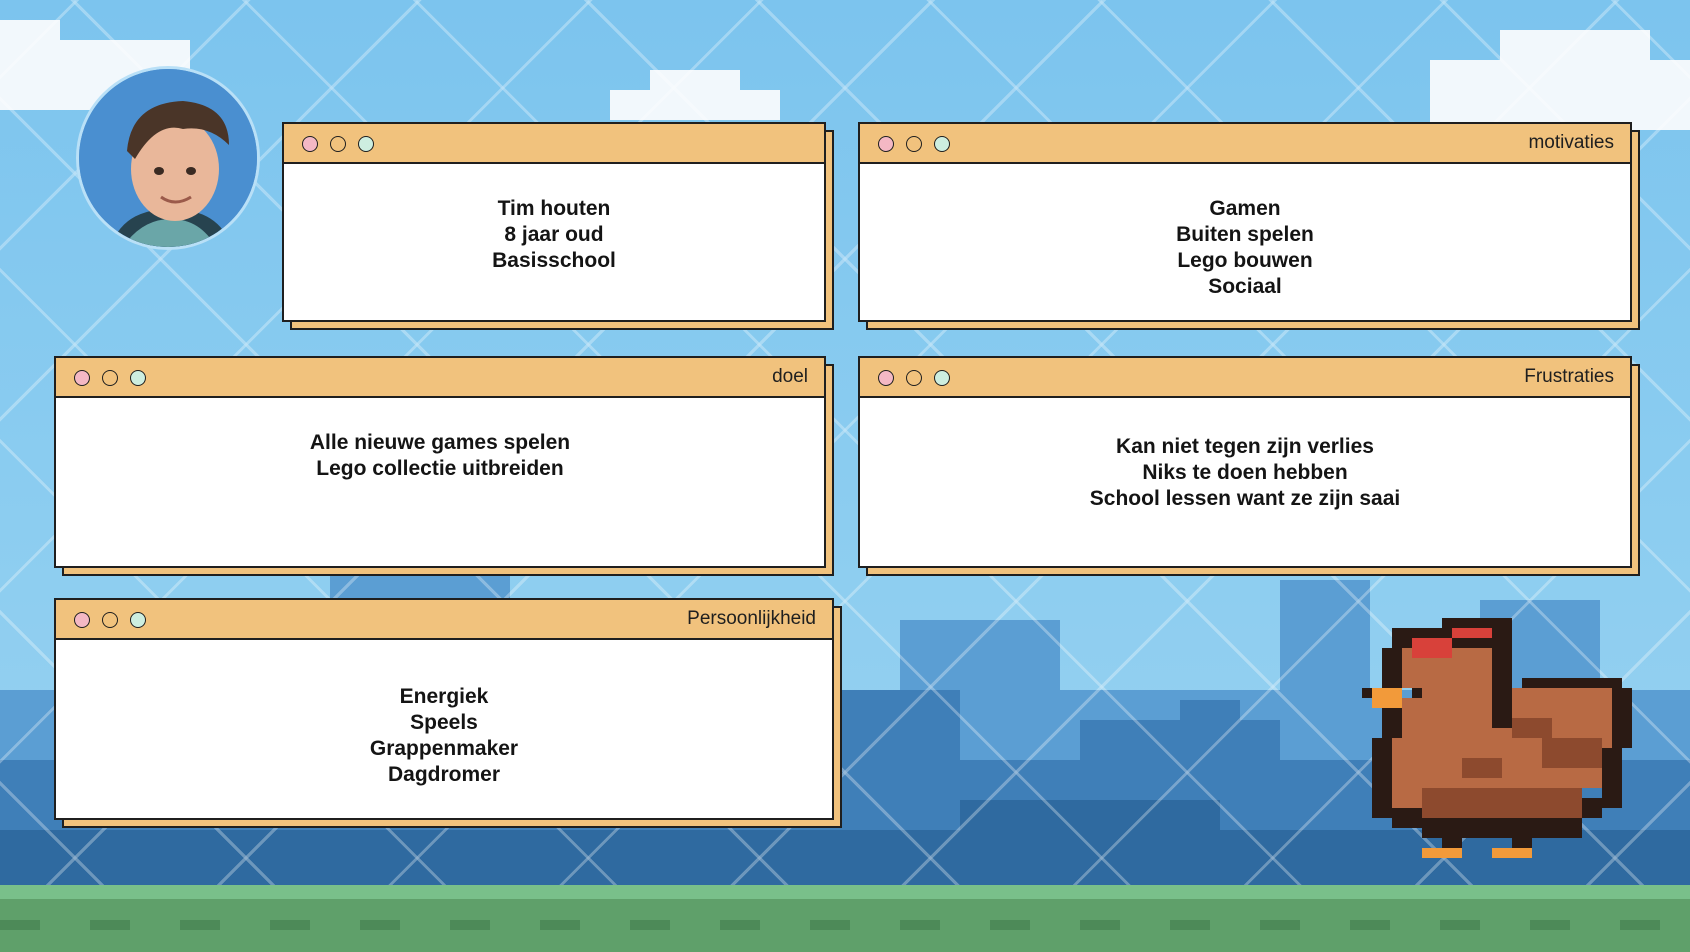 The image size is (1690, 952). What do you see at coordinates (1245, 286) in the screenshot?
I see `list-item: Sociaal` at bounding box center [1245, 286].